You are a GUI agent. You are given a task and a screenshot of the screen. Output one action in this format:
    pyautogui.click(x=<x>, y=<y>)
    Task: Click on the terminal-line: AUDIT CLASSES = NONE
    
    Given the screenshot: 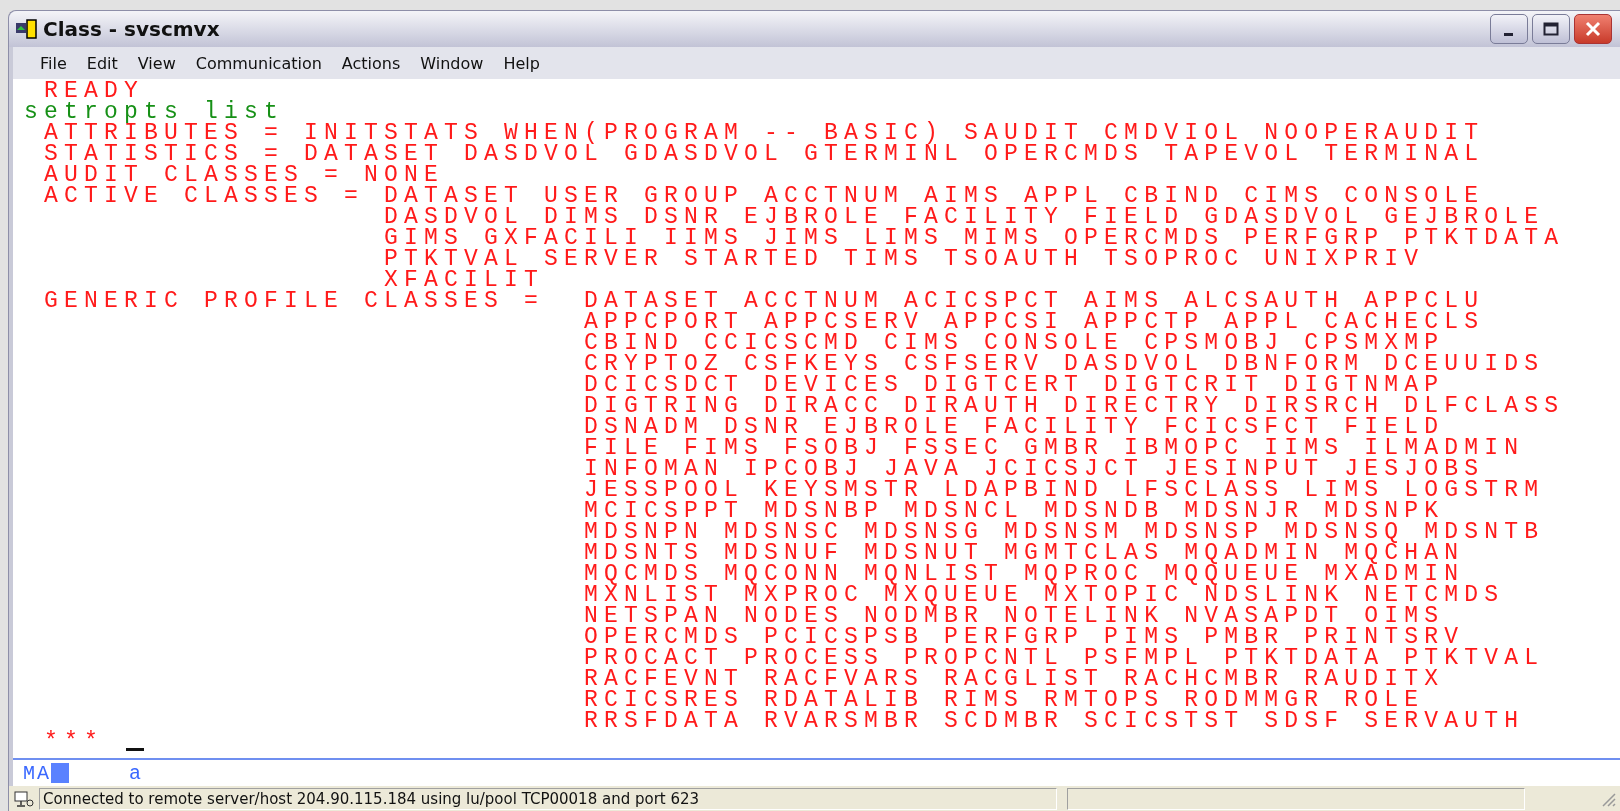 What is the action you would take?
    pyautogui.click(x=244, y=175)
    